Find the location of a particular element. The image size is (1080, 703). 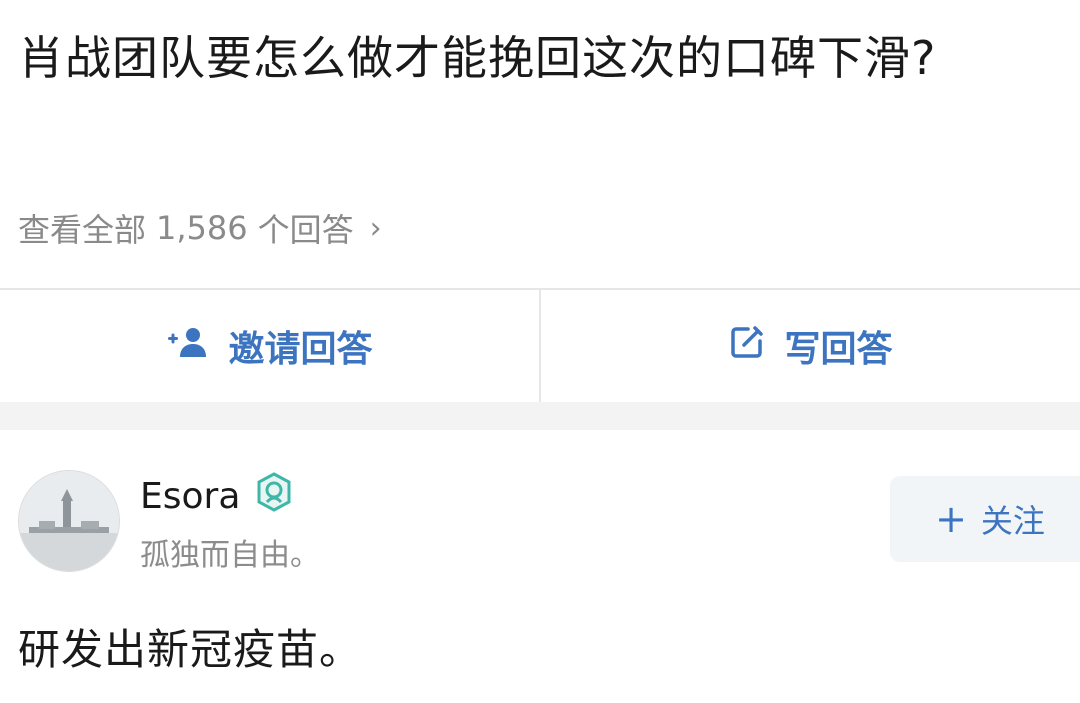

author-name-row: Esora is located at coordinates (217, 496).